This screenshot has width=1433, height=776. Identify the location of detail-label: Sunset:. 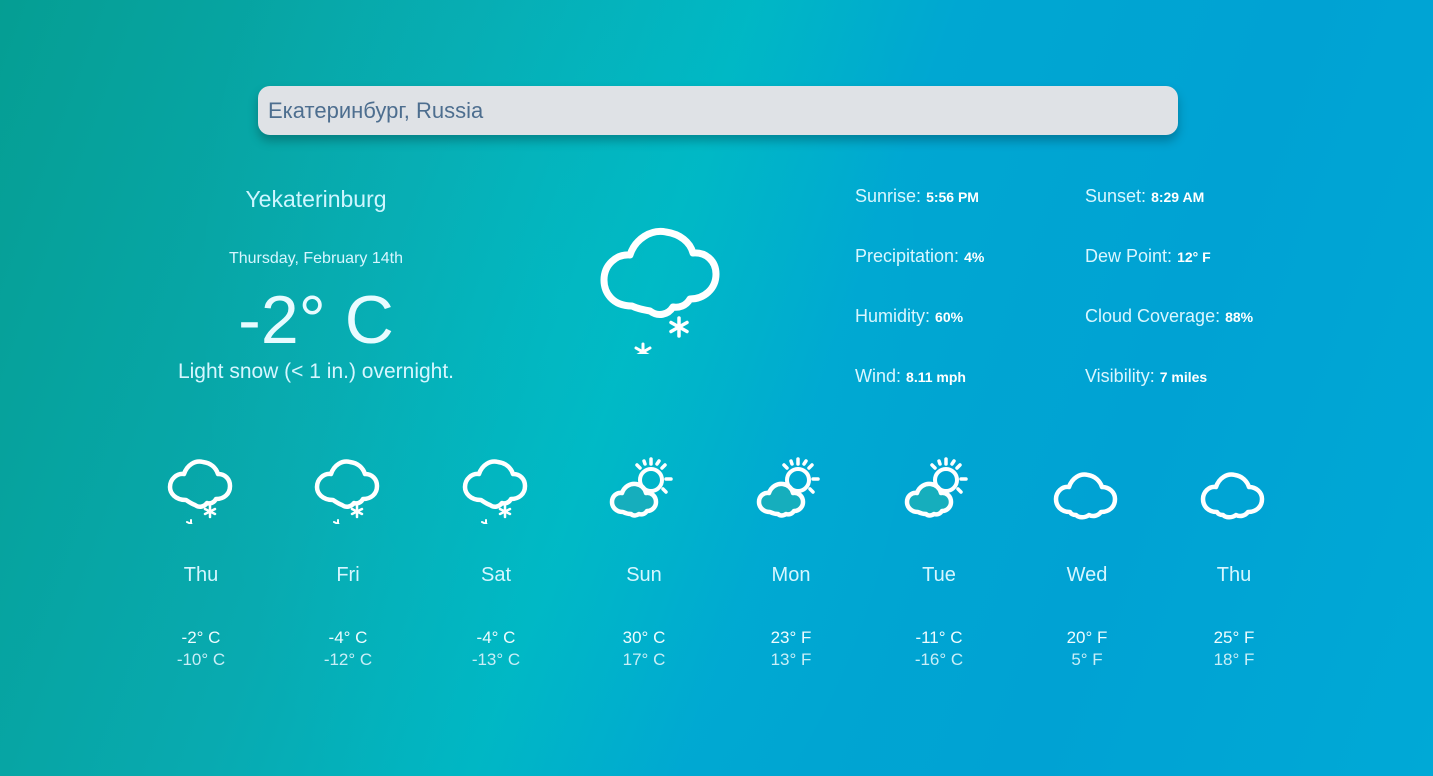
(1116, 196).